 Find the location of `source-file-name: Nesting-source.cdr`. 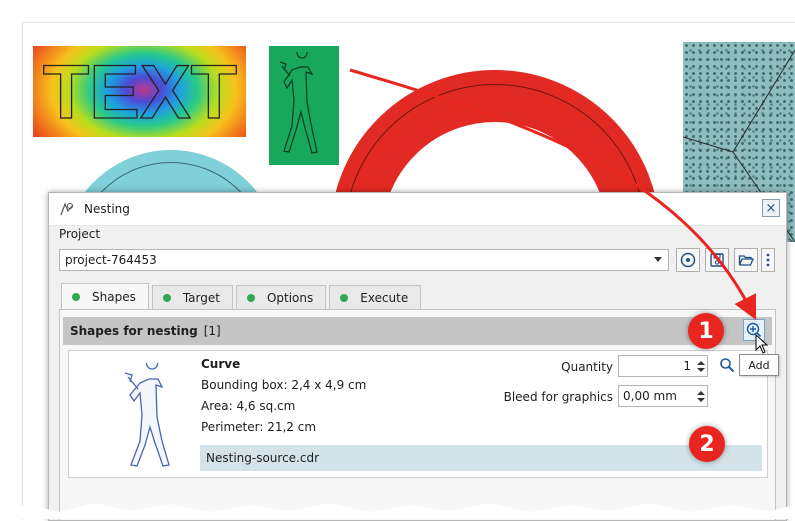

source-file-name: Nesting-source.cdr is located at coordinates (263, 458).